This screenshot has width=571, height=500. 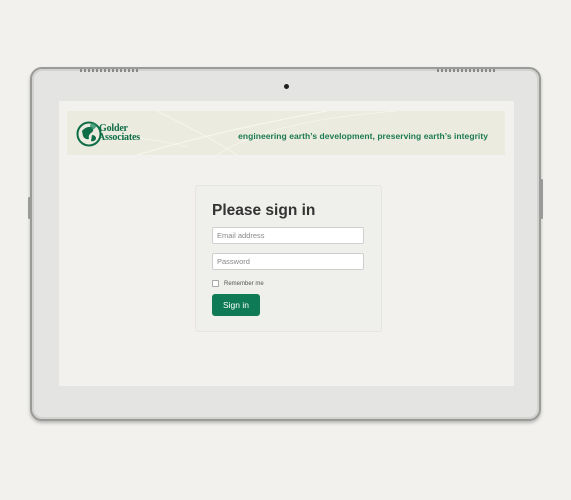 I want to click on brand-logo: Golder Associates, so click(x=119, y=133).